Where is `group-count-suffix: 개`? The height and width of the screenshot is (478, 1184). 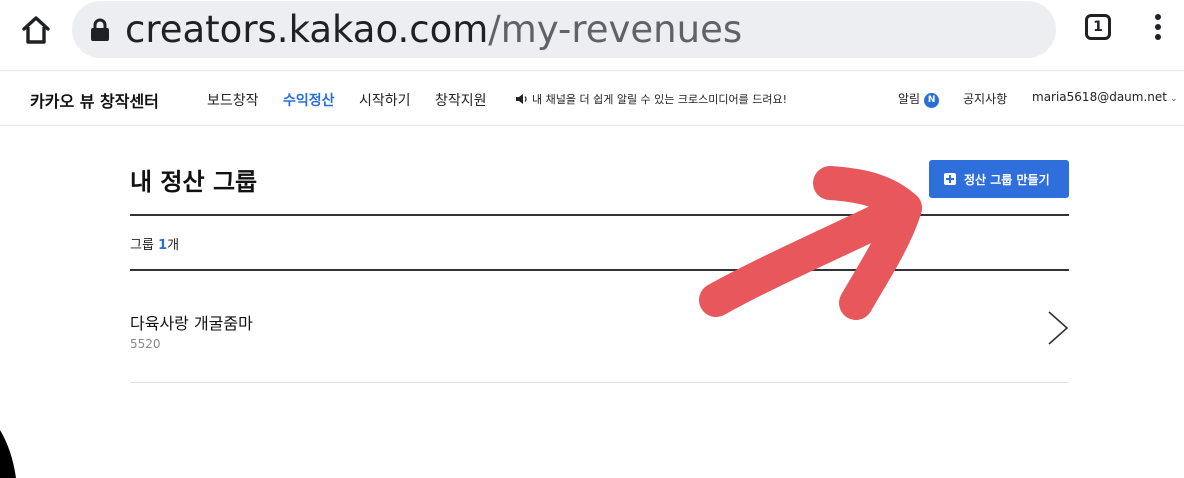 group-count-suffix: 개 is located at coordinates (173, 245).